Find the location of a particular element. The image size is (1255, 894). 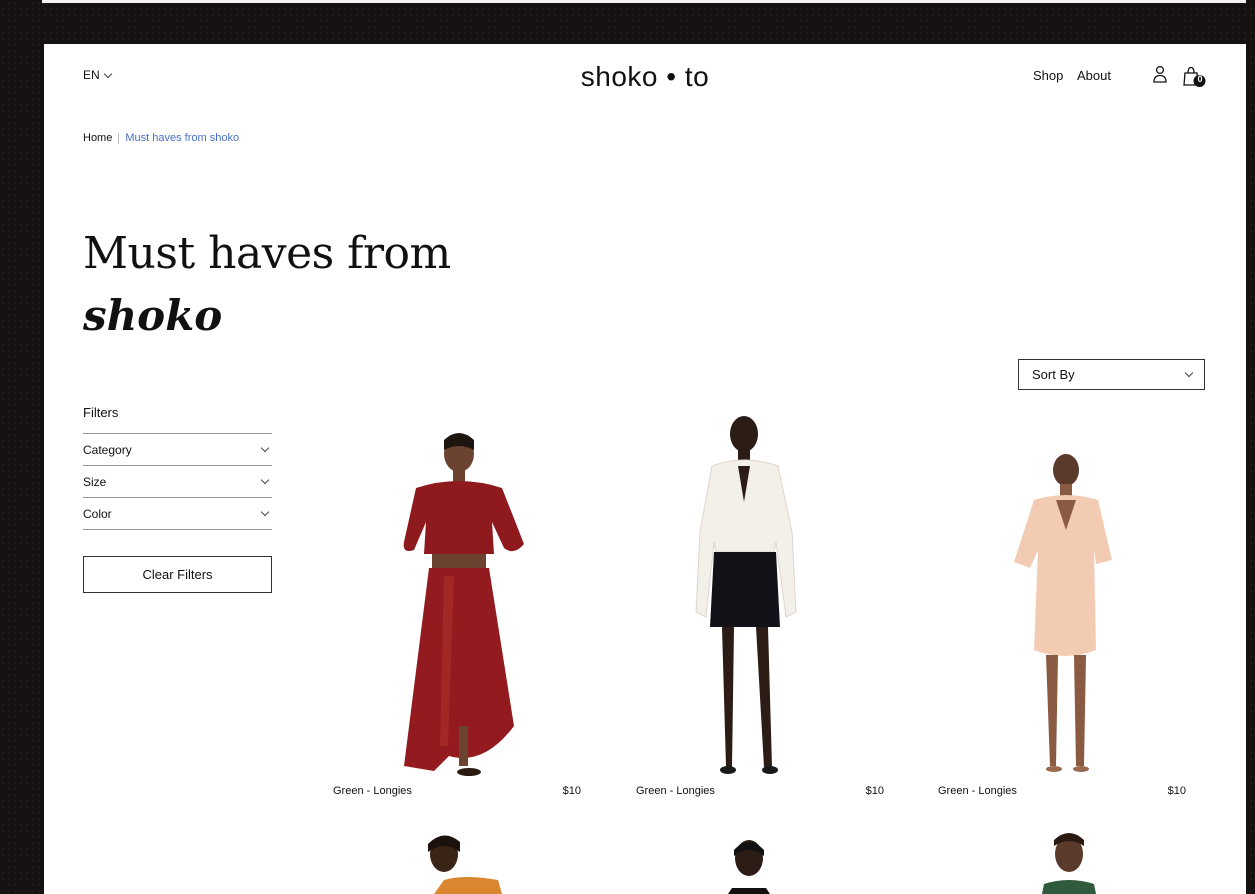

product-price-3: $10 is located at coordinates (1176, 791).